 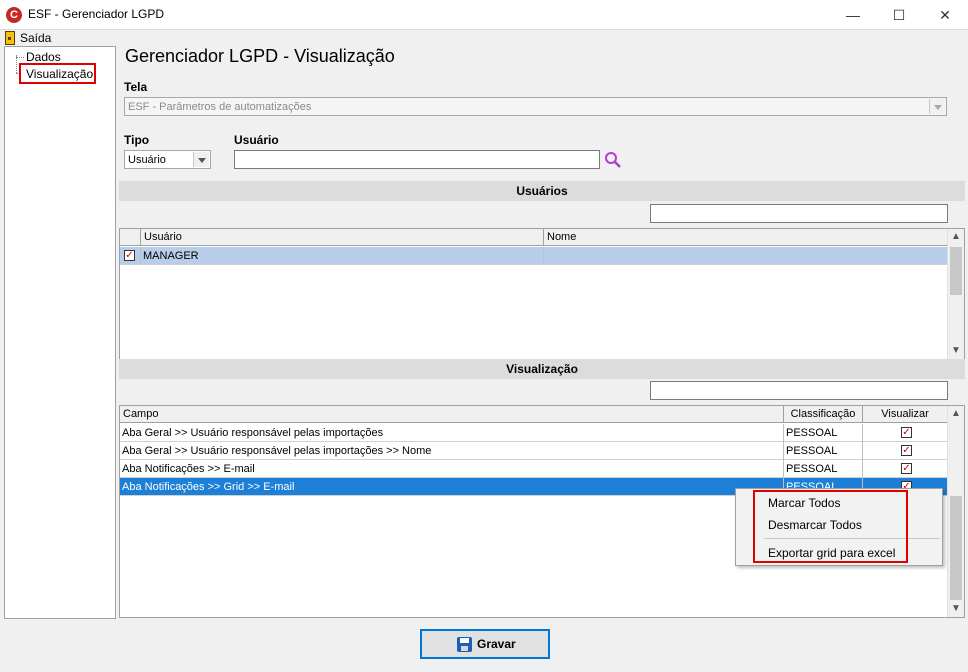 I want to click on column-header-nome: Nome, so click(x=746, y=237).